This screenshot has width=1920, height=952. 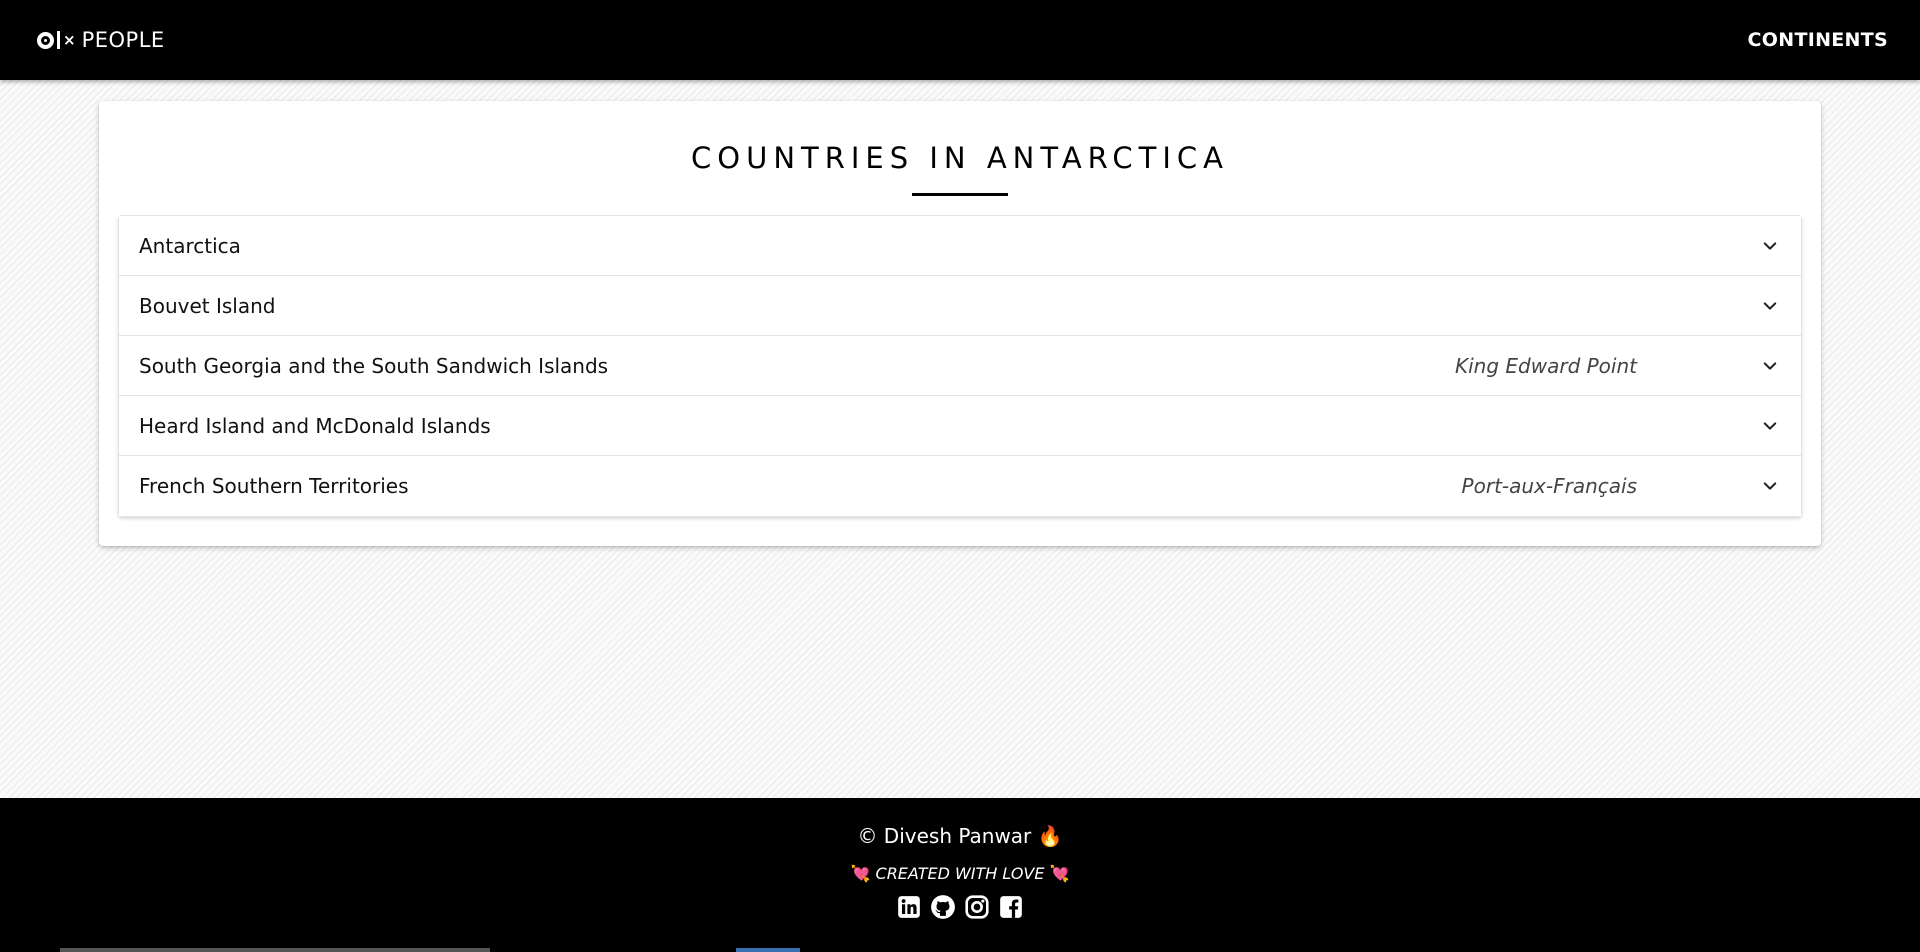 What do you see at coordinates (1549, 486) in the screenshot?
I see `country-capital: Port-aux-Français` at bounding box center [1549, 486].